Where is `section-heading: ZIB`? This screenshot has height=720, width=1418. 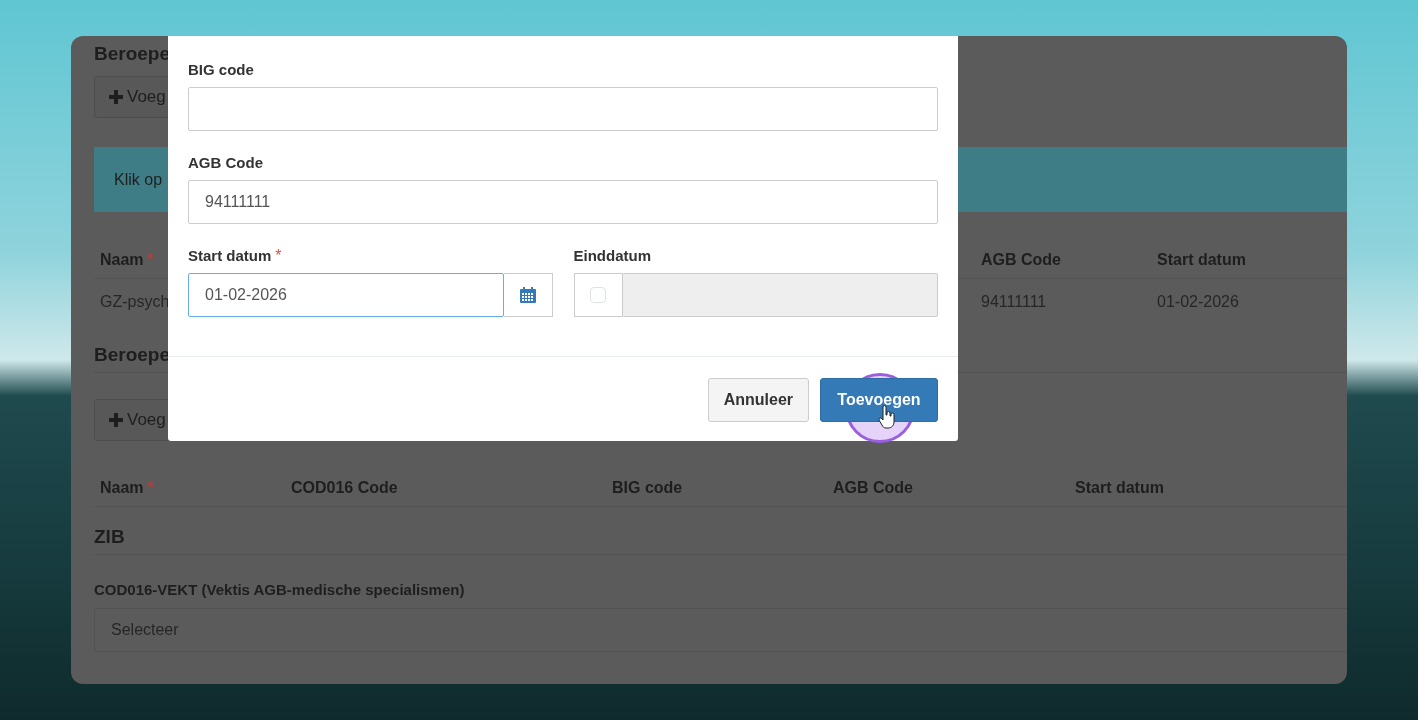 section-heading: ZIB is located at coordinates (109, 537).